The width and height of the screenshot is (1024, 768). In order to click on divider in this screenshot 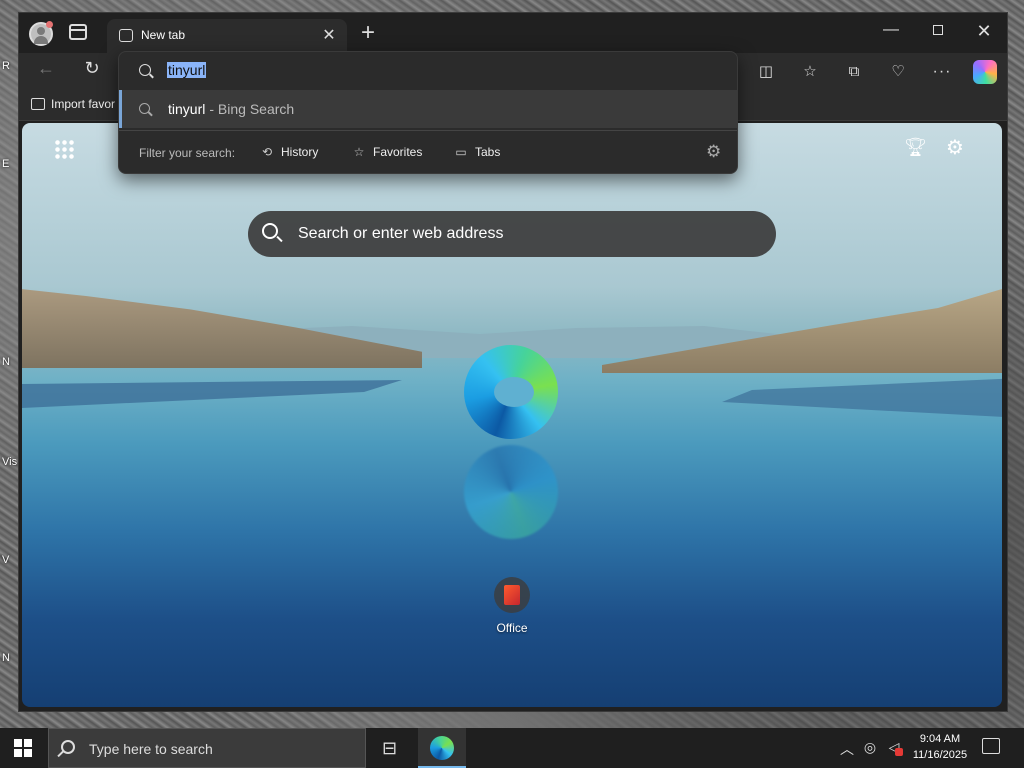, I will do `click(428, 130)`.